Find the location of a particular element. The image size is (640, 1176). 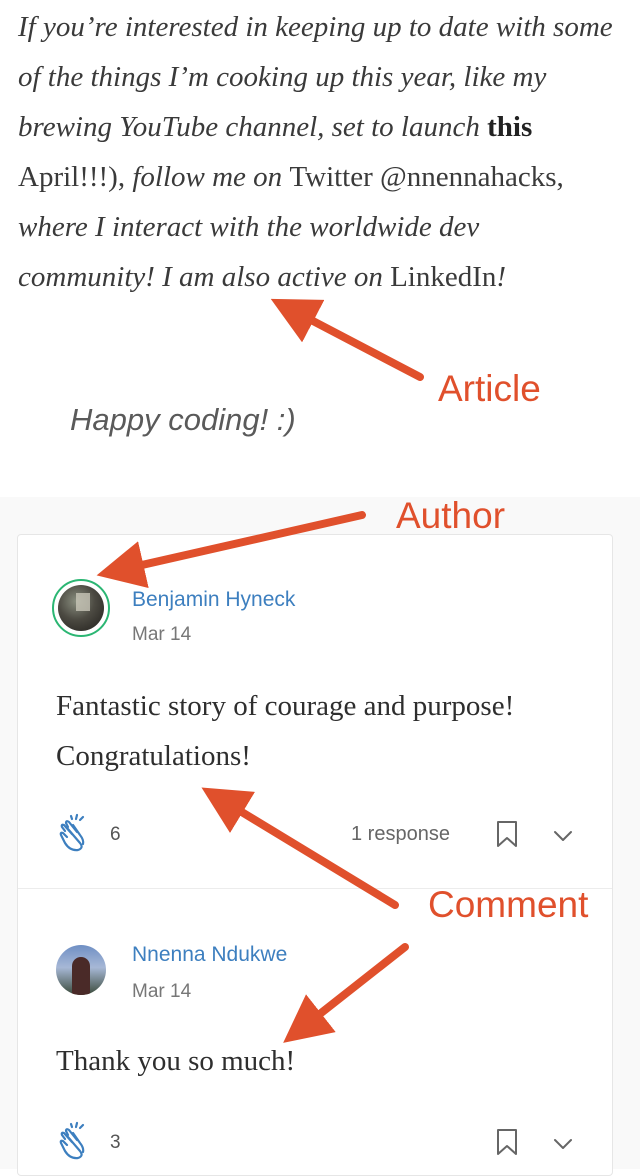

responses-count-link: 1 response is located at coordinates (400, 834).